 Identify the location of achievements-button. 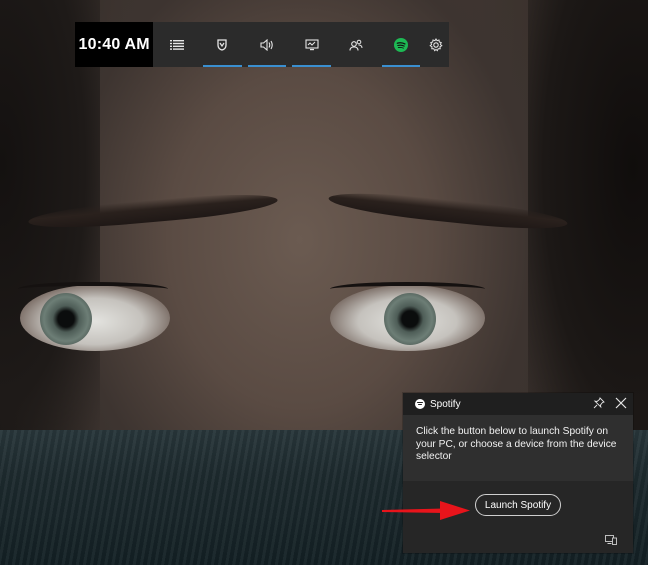
(222, 44).